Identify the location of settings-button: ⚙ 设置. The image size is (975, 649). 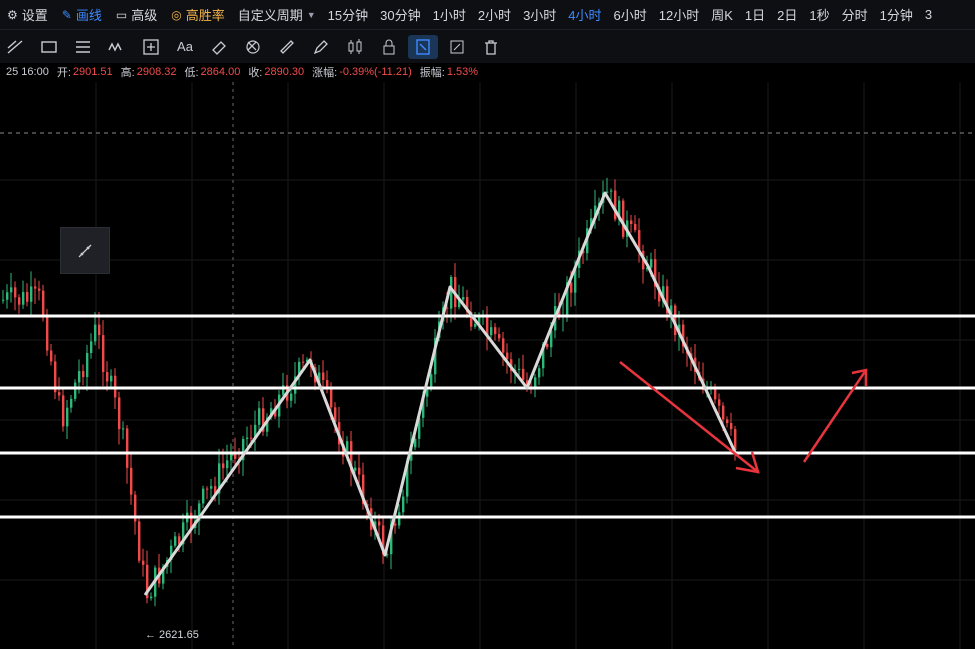
(27, 14).